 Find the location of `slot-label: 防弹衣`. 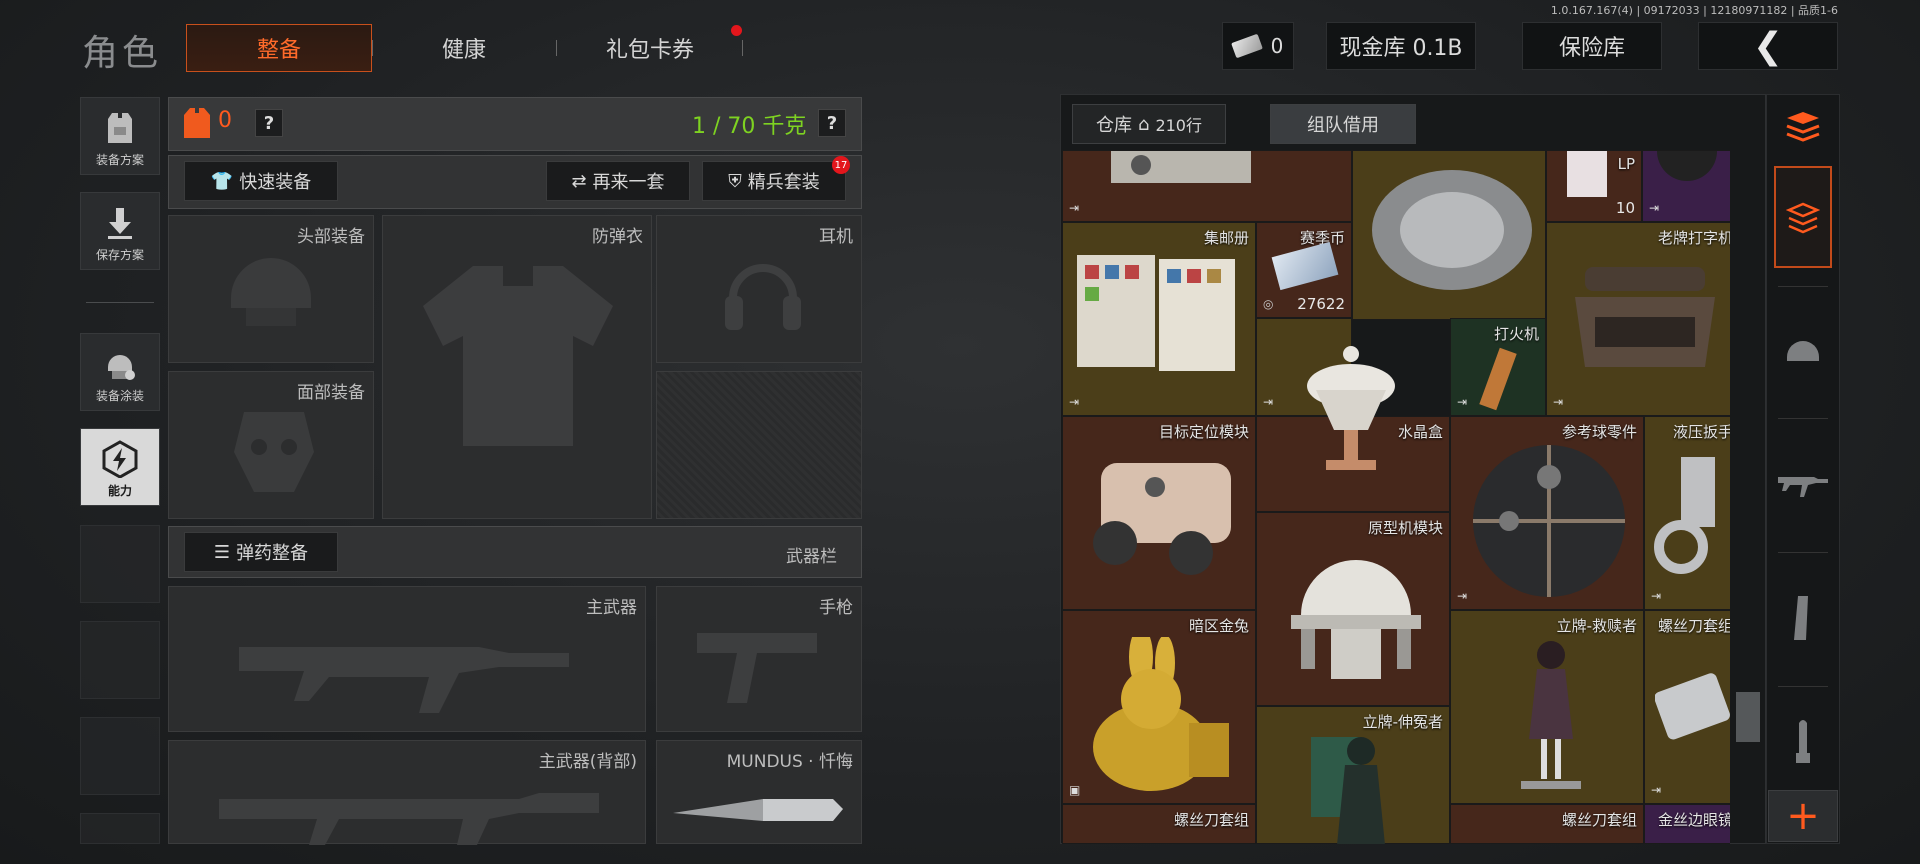

slot-label: 防弹衣 is located at coordinates (617, 237).